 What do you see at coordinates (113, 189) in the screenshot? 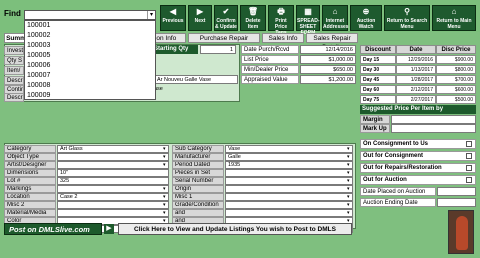
I see `field-input-markings` at bounding box center [113, 189].